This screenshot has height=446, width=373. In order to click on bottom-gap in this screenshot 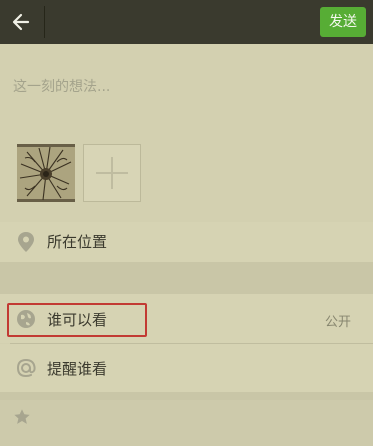, I will do `click(186, 396)`.